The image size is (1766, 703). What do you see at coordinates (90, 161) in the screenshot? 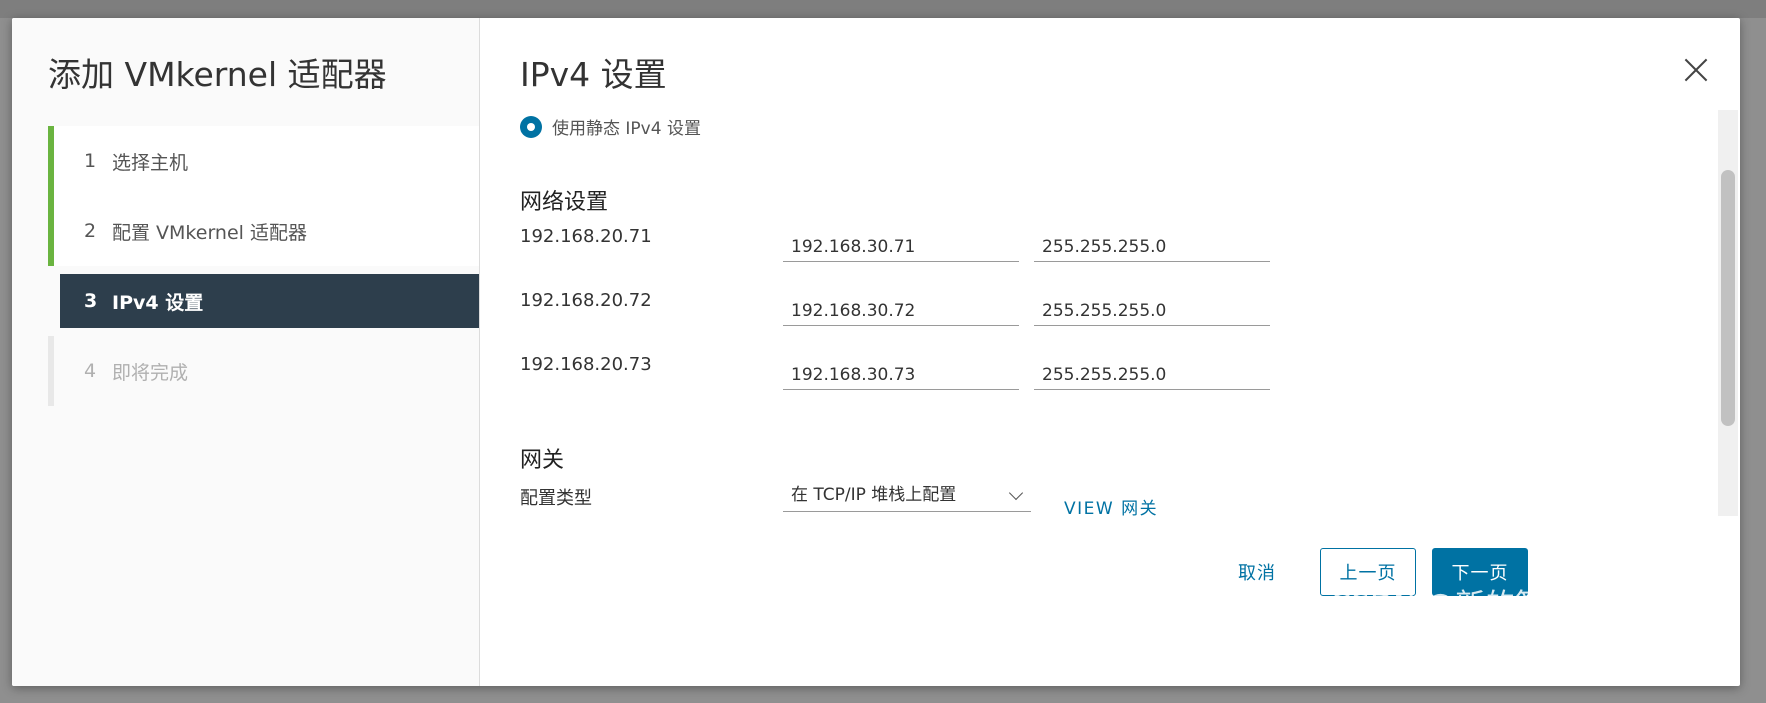
I see `step-number: 1` at bounding box center [90, 161].